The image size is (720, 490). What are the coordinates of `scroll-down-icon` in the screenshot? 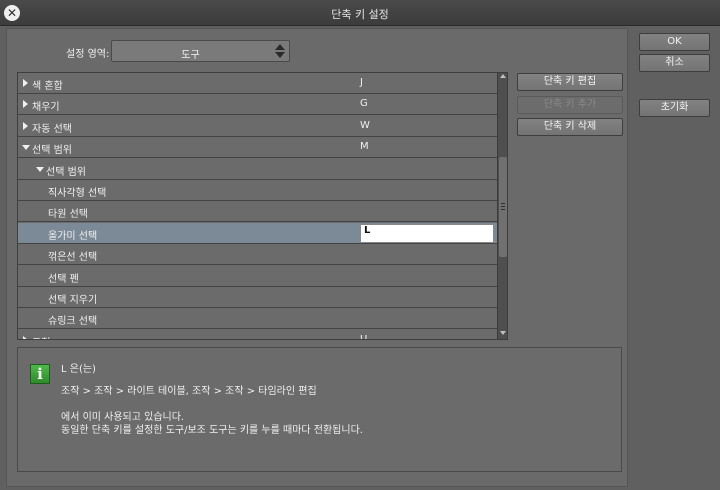 It's located at (503, 333).